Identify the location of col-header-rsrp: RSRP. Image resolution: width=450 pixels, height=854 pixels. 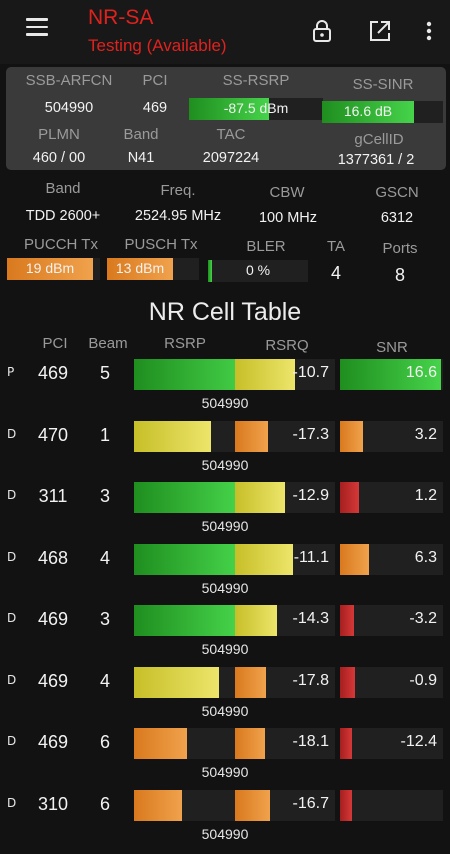
(185, 343).